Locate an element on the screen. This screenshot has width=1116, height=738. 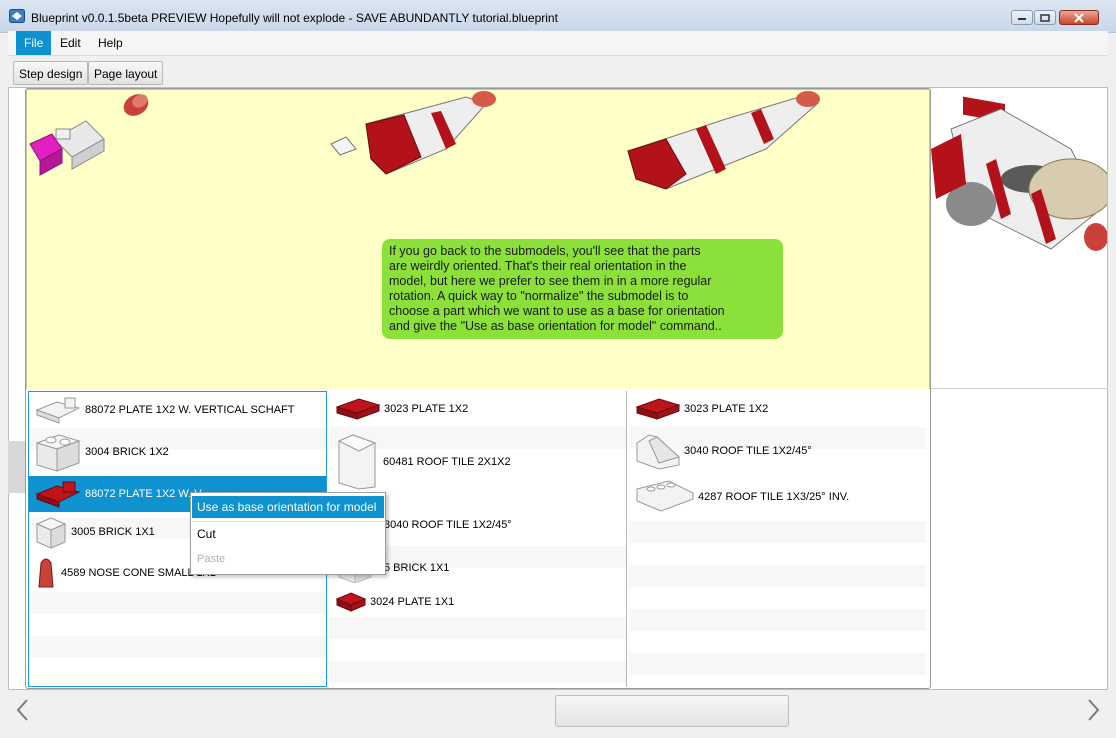
list-item: 3024 PLATE 1X1 is located at coordinates (477, 601).